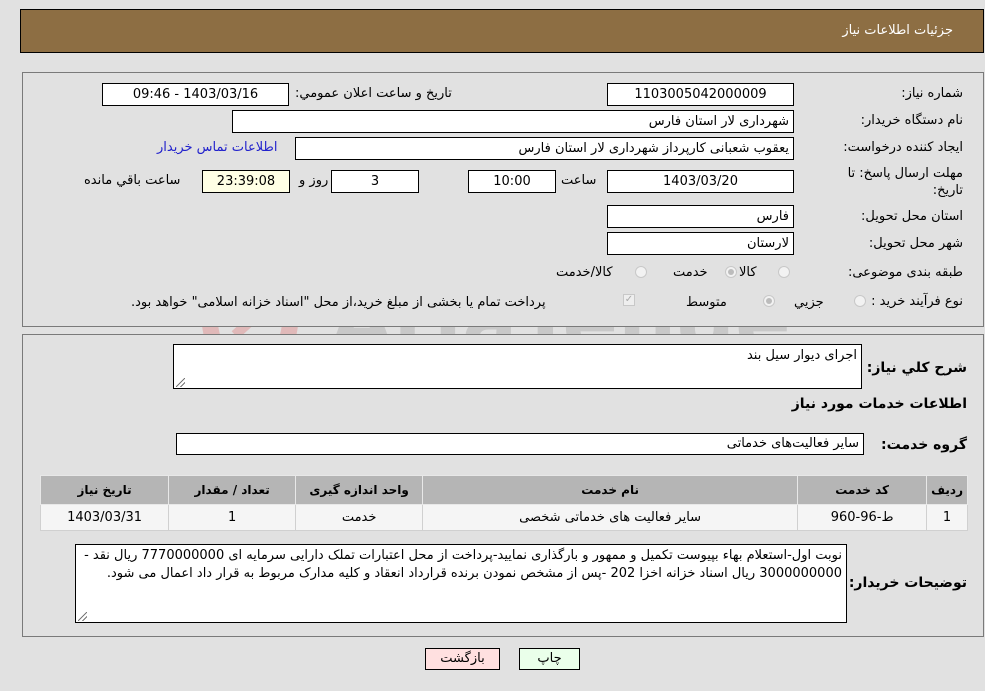 The image size is (985, 691). What do you see at coordinates (809, 302) in the screenshot?
I see `purchase-option-small: جزيي` at bounding box center [809, 302].